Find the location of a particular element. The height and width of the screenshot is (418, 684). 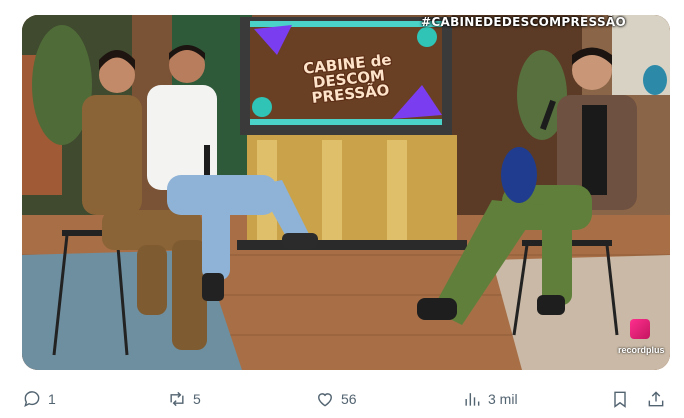

retweet-button: 5 is located at coordinates (184, 399).